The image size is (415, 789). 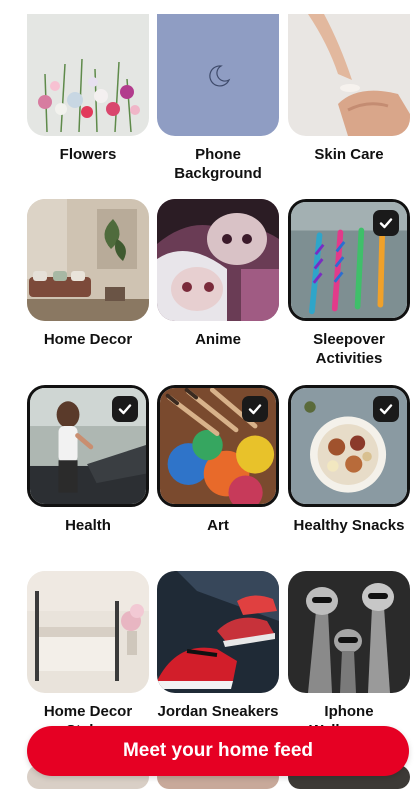 I want to click on topic-tile-anime, so click(x=218, y=260).